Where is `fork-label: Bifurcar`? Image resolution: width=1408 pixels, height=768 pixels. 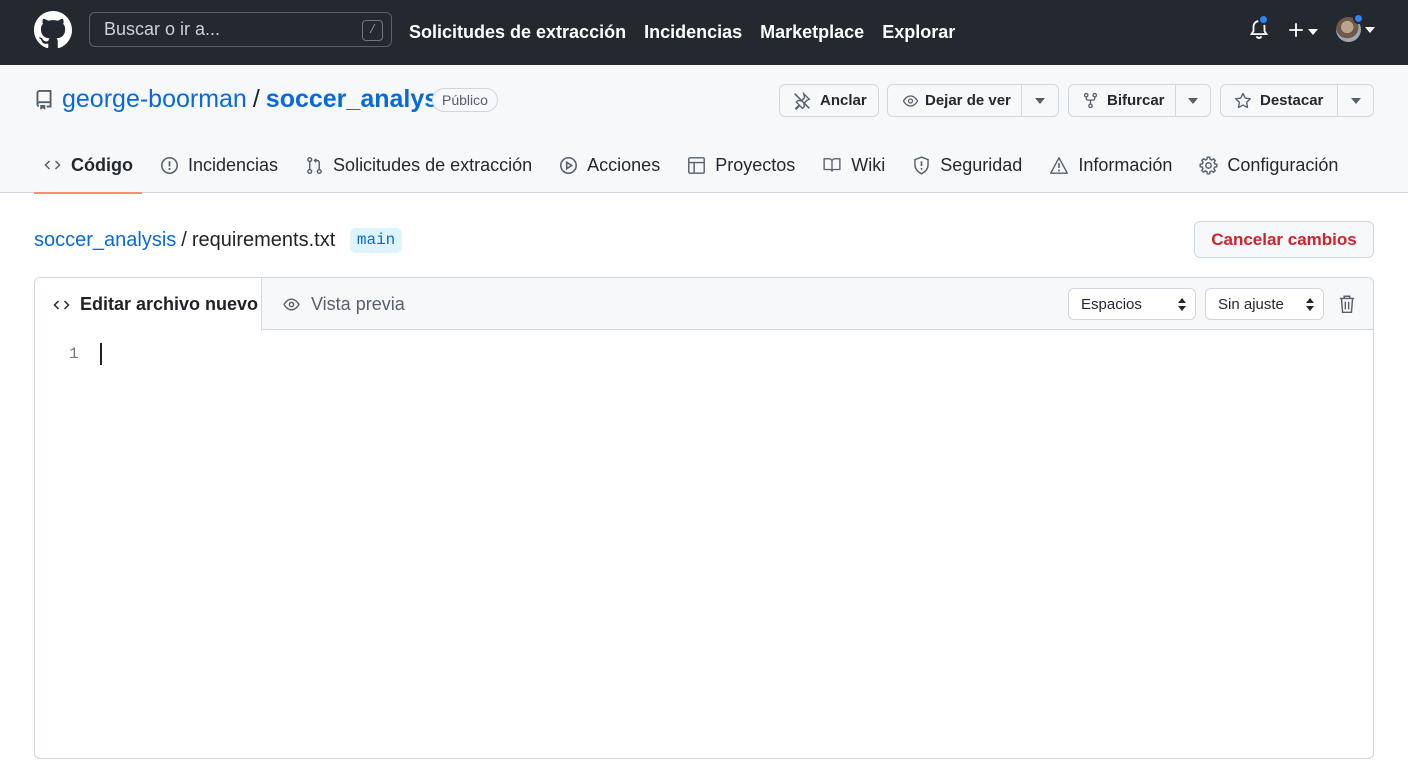 fork-label: Bifurcar is located at coordinates (1136, 100).